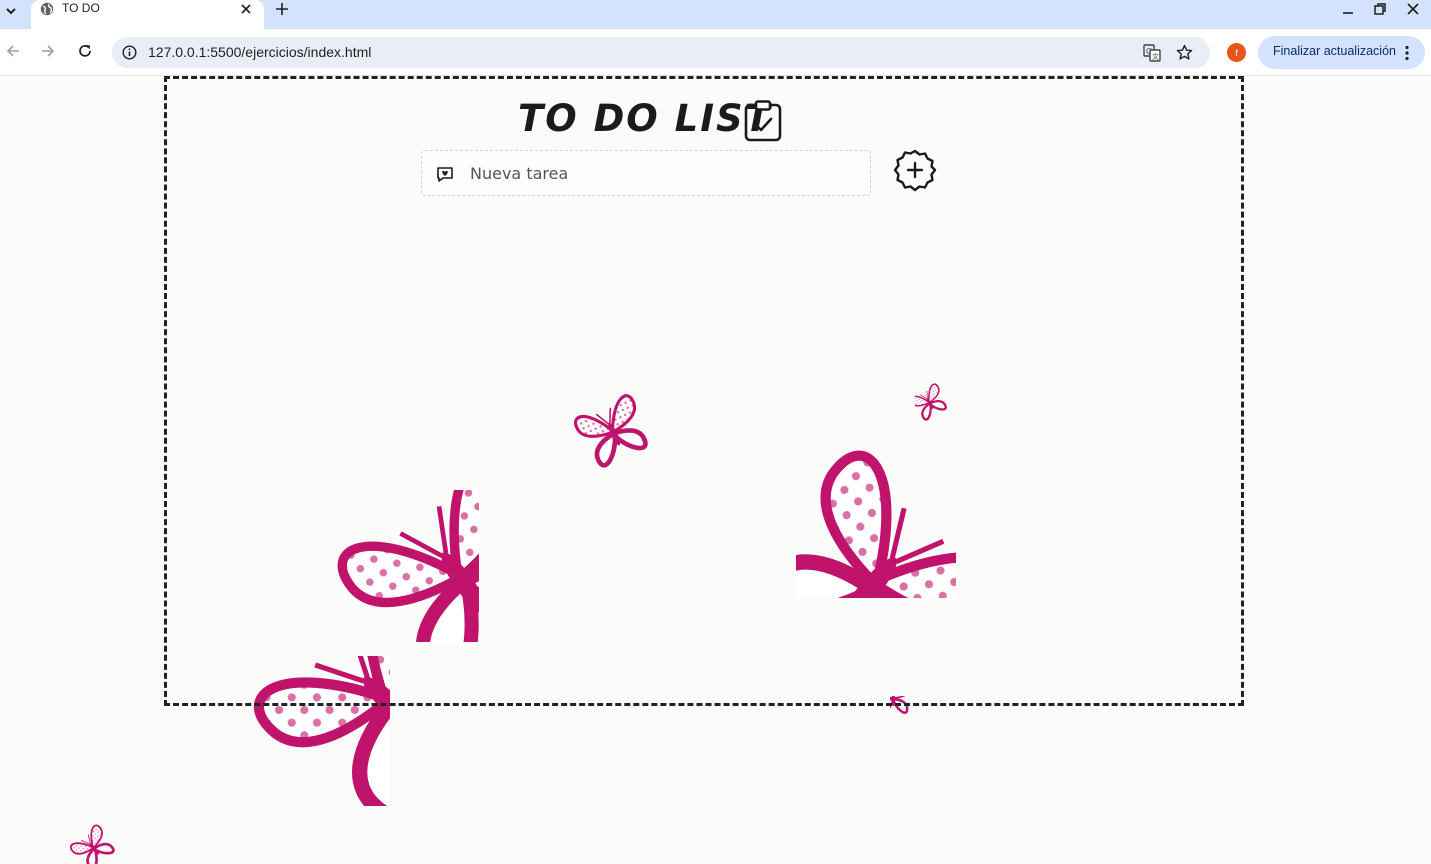 The height and width of the screenshot is (864, 1431). Describe the element at coordinates (661, 52) in the screenshot. I see `address-bar: 127.0.0.1:5500/ejercicios/index.html G文` at that location.